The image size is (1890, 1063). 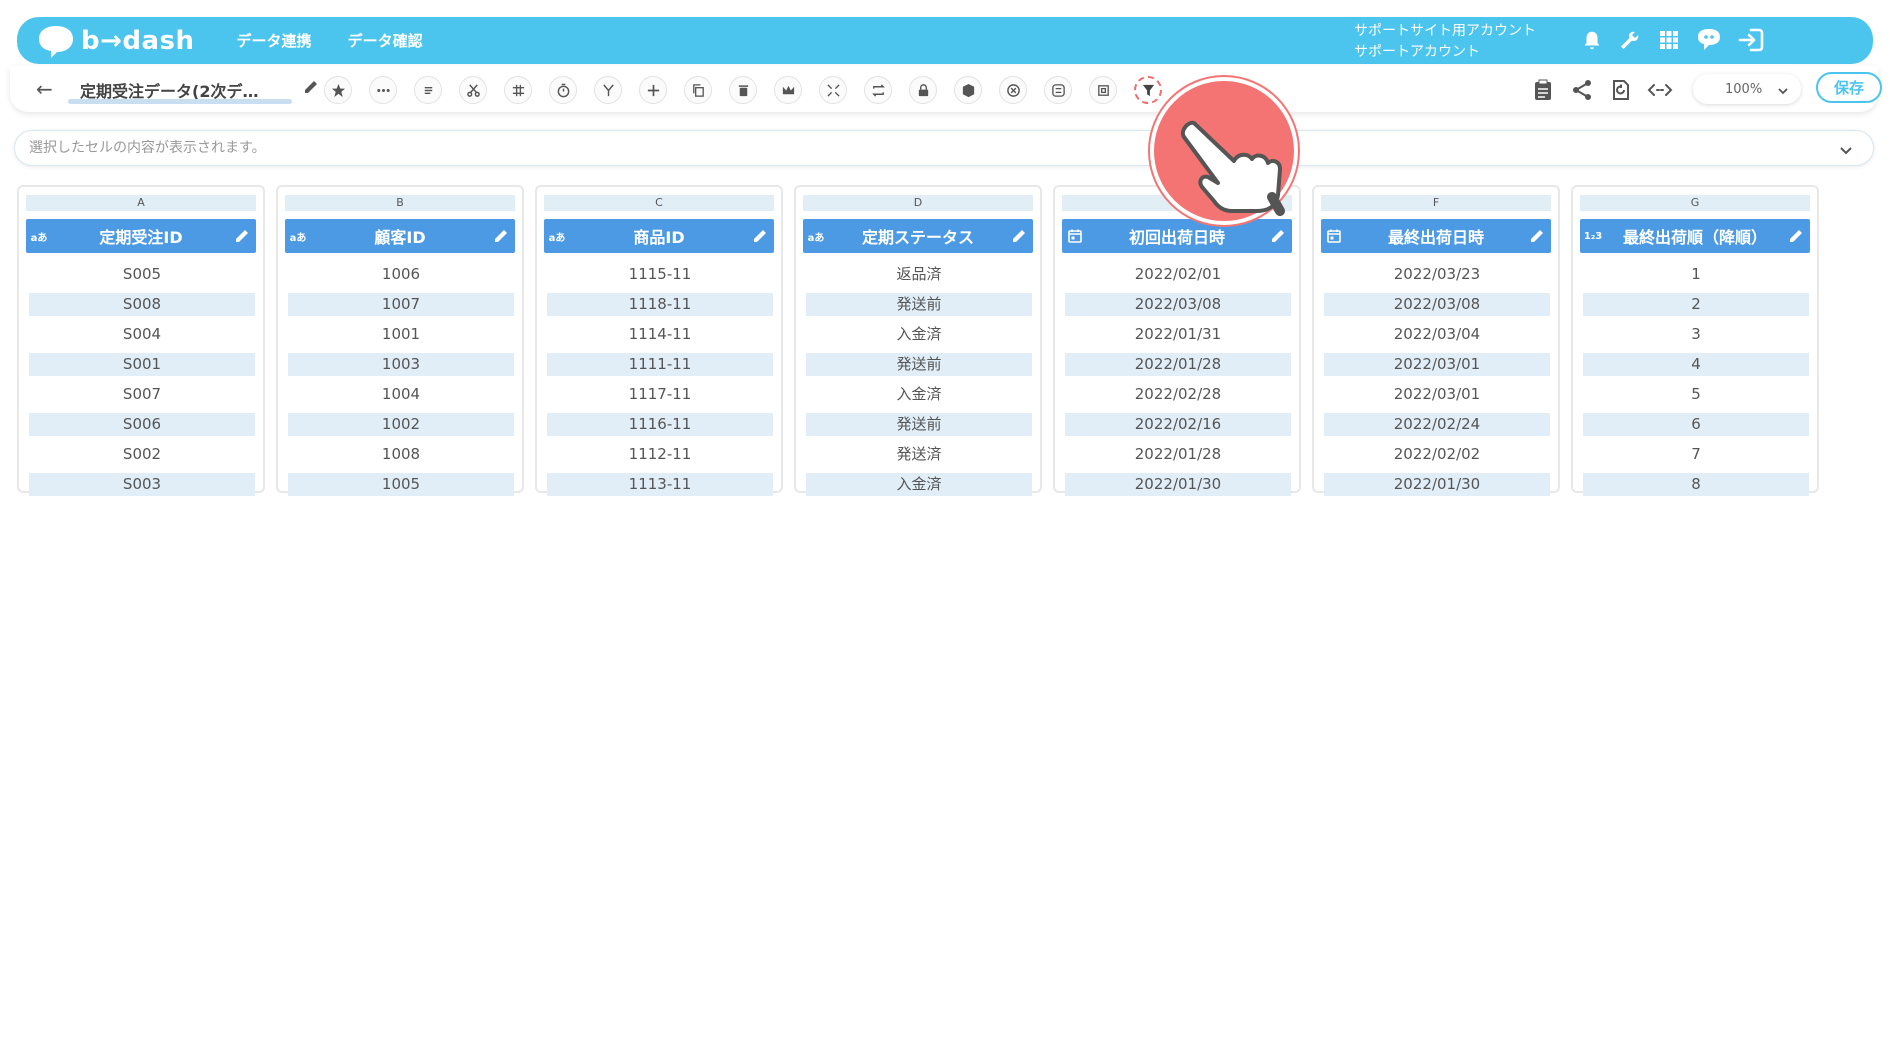 I want to click on table-cell: 1118-11, so click(x=660, y=304).